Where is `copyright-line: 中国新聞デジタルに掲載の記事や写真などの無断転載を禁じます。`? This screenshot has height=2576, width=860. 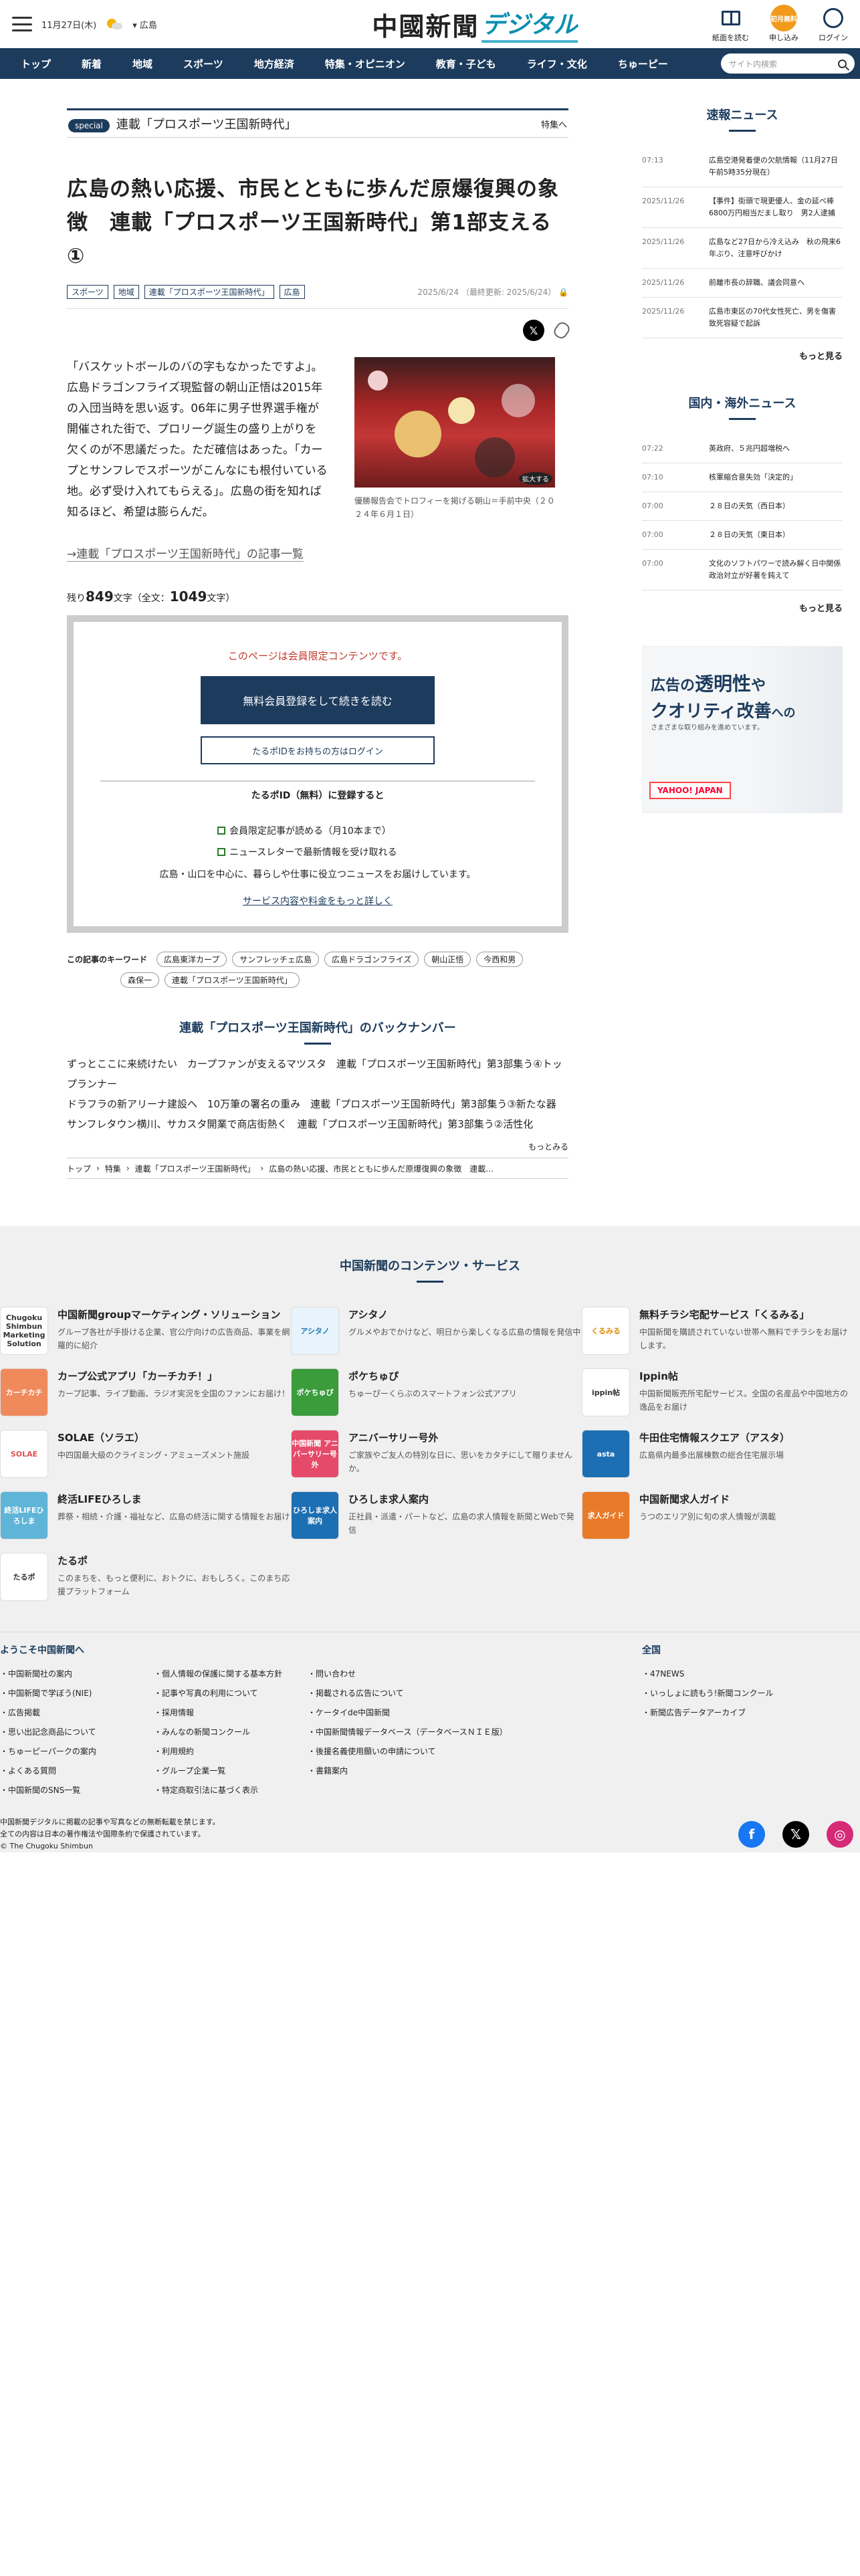
copyright-line: 中国新聞デジタルに掲載の記事や写真などの無断転載を禁じます。 is located at coordinates (110, 1822).